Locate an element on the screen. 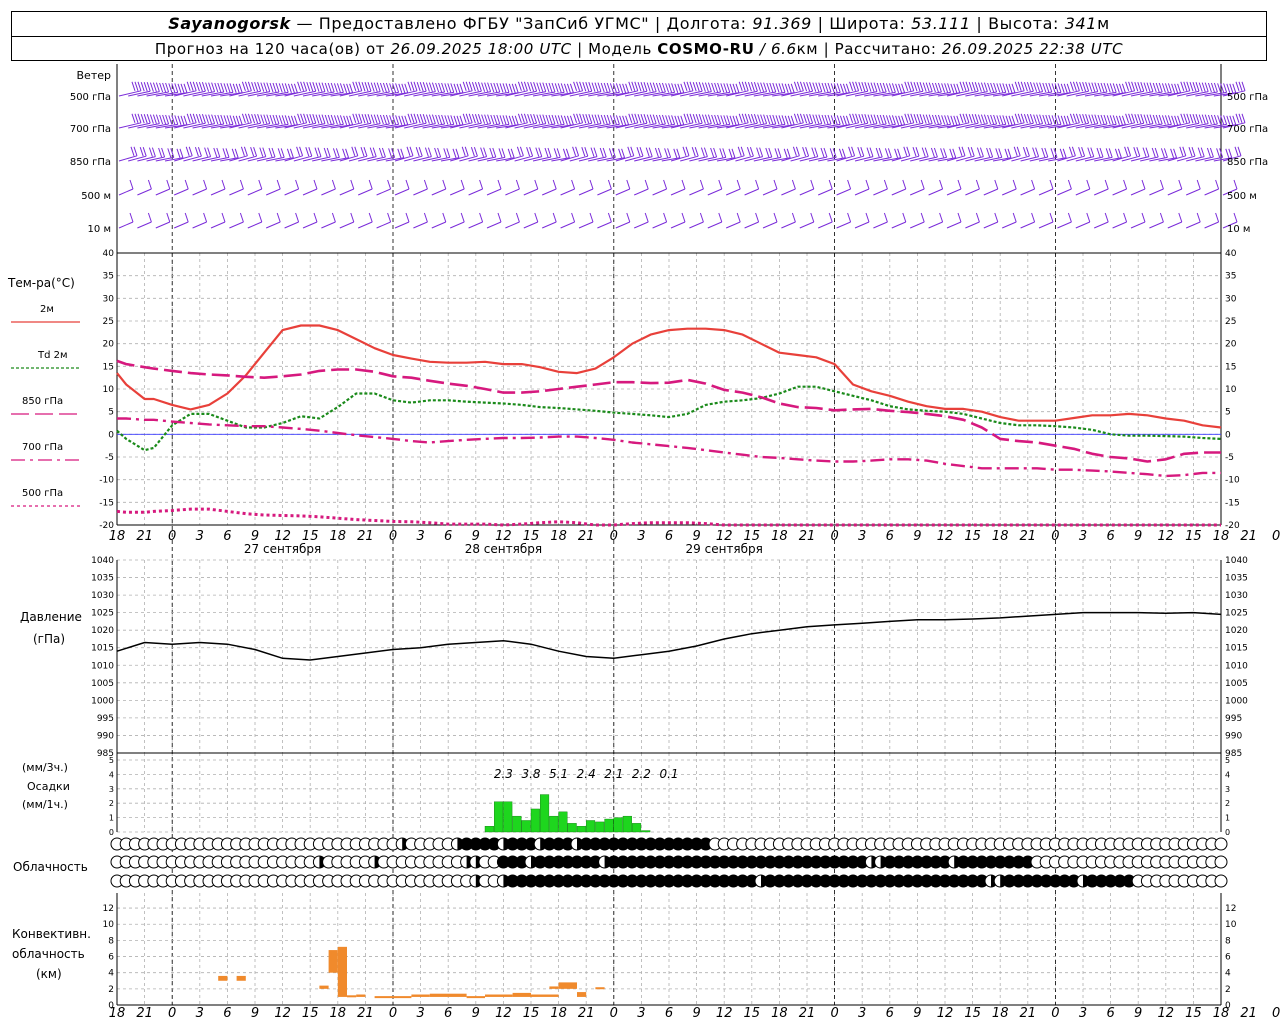 The height and width of the screenshot is (1024, 1280). hour-label: 6 is located at coordinates (227, 536).